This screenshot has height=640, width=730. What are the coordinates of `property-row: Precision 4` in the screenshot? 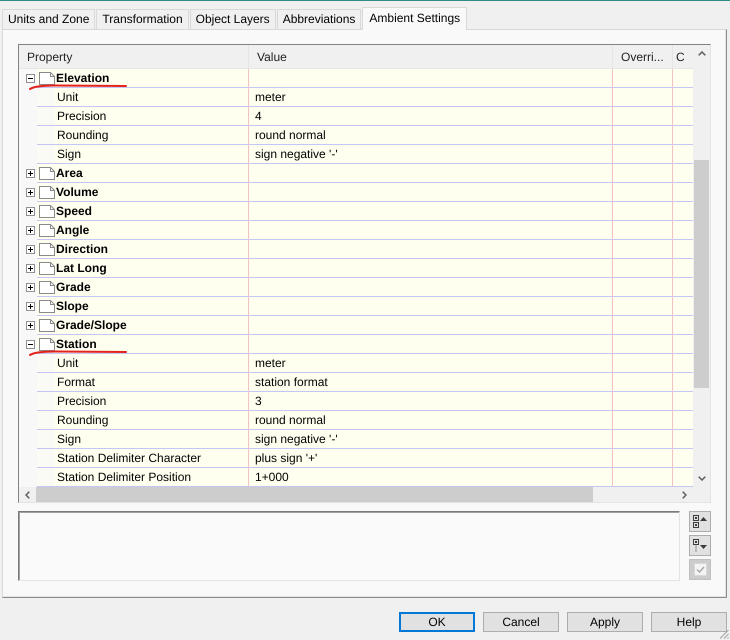 It's located at (356, 116).